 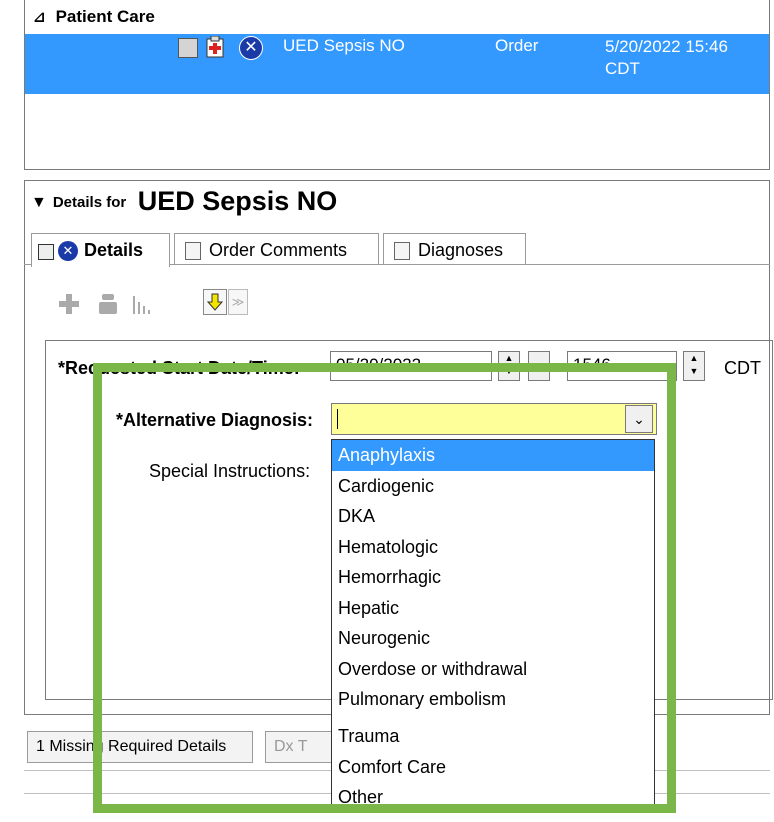 What do you see at coordinates (742, 368) in the screenshot?
I see `timezone-label: CDT` at bounding box center [742, 368].